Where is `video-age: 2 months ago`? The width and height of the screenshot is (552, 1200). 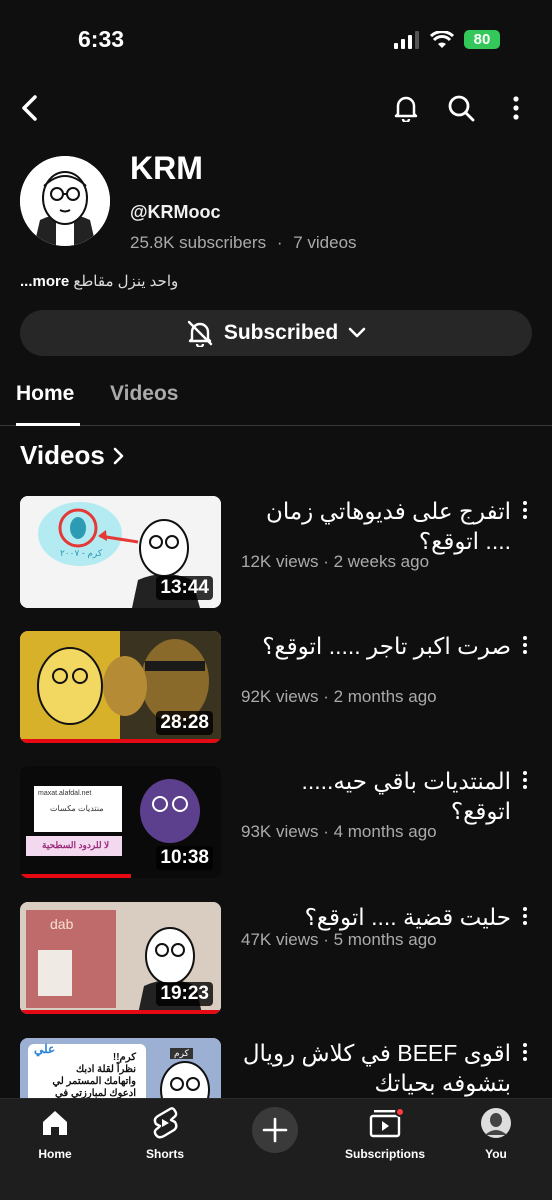
video-age: 2 months ago is located at coordinates (385, 696).